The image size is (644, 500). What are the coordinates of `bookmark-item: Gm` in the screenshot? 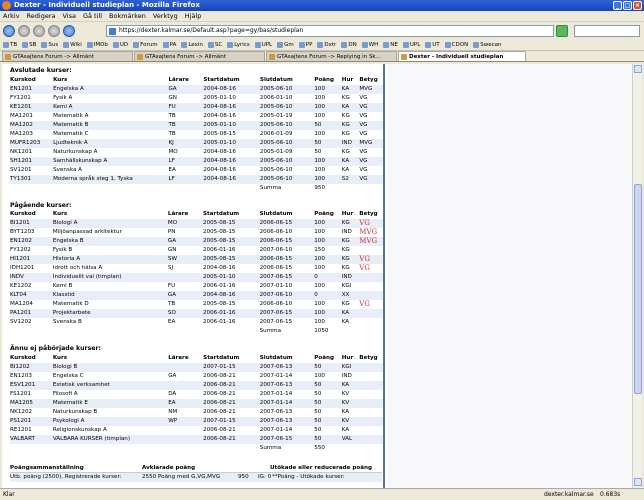 It's located at (285, 45).